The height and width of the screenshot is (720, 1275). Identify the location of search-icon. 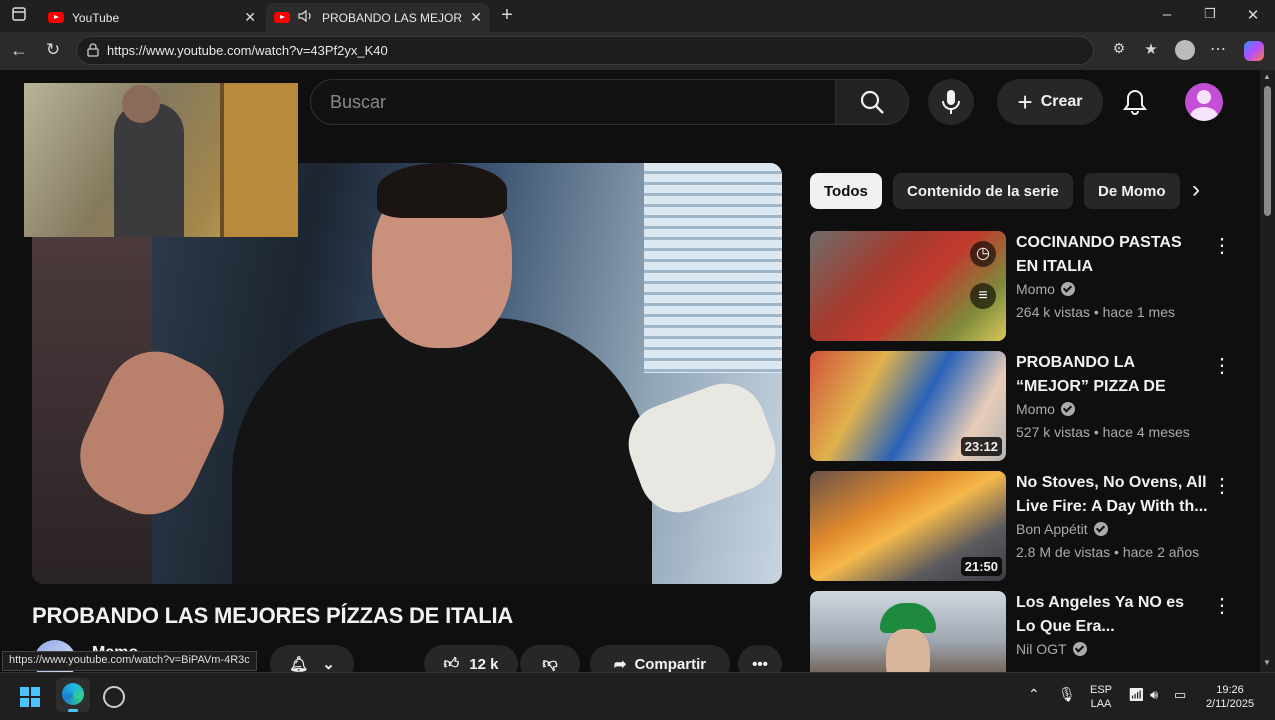
(872, 102).